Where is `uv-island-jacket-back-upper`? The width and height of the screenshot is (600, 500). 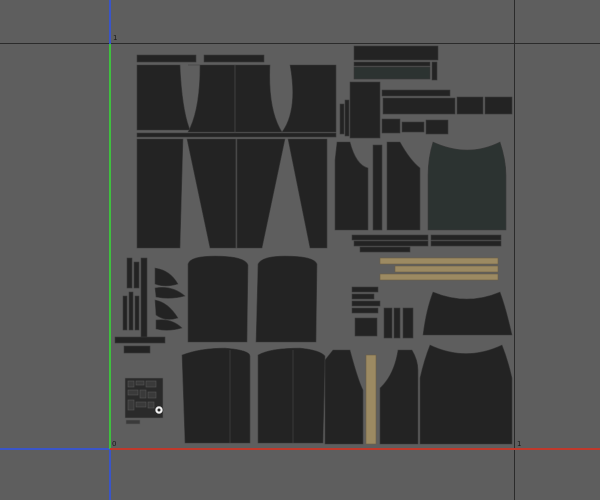 uv-island-jacket-back-upper is located at coordinates (467, 313).